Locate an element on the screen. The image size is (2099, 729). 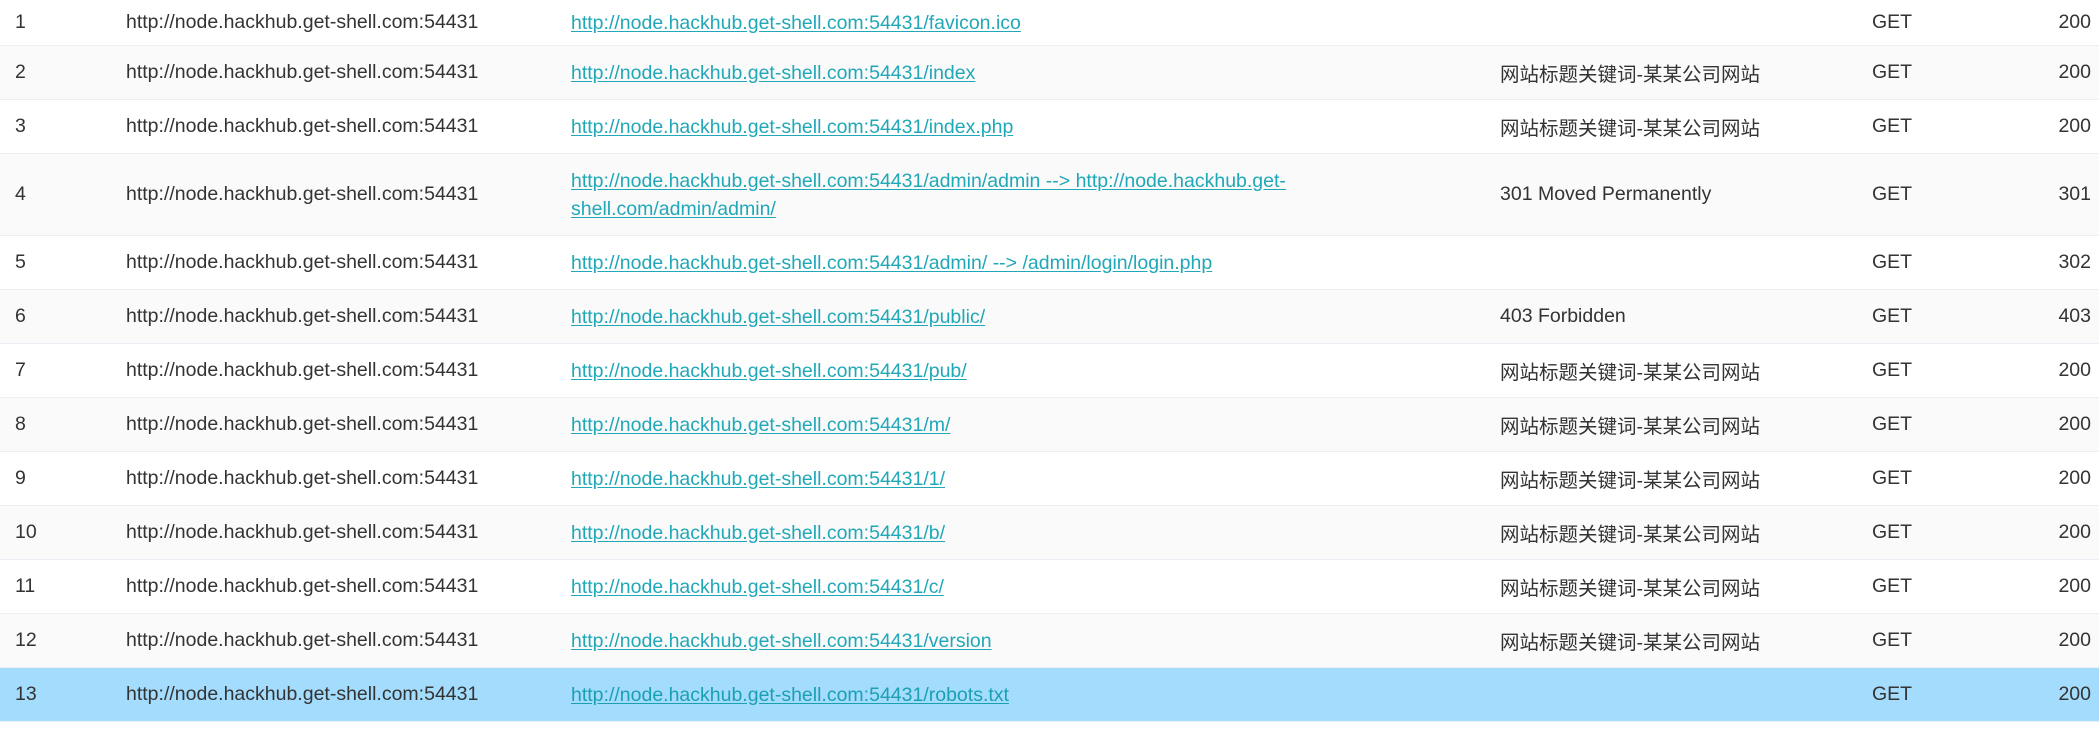
title-cell: 403 Forbidden is located at coordinates (1563, 316).